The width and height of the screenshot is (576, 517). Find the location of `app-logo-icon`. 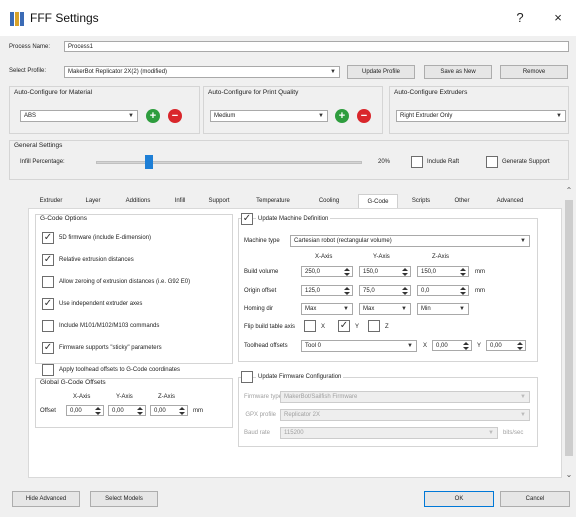

app-logo-icon is located at coordinates (17, 19).